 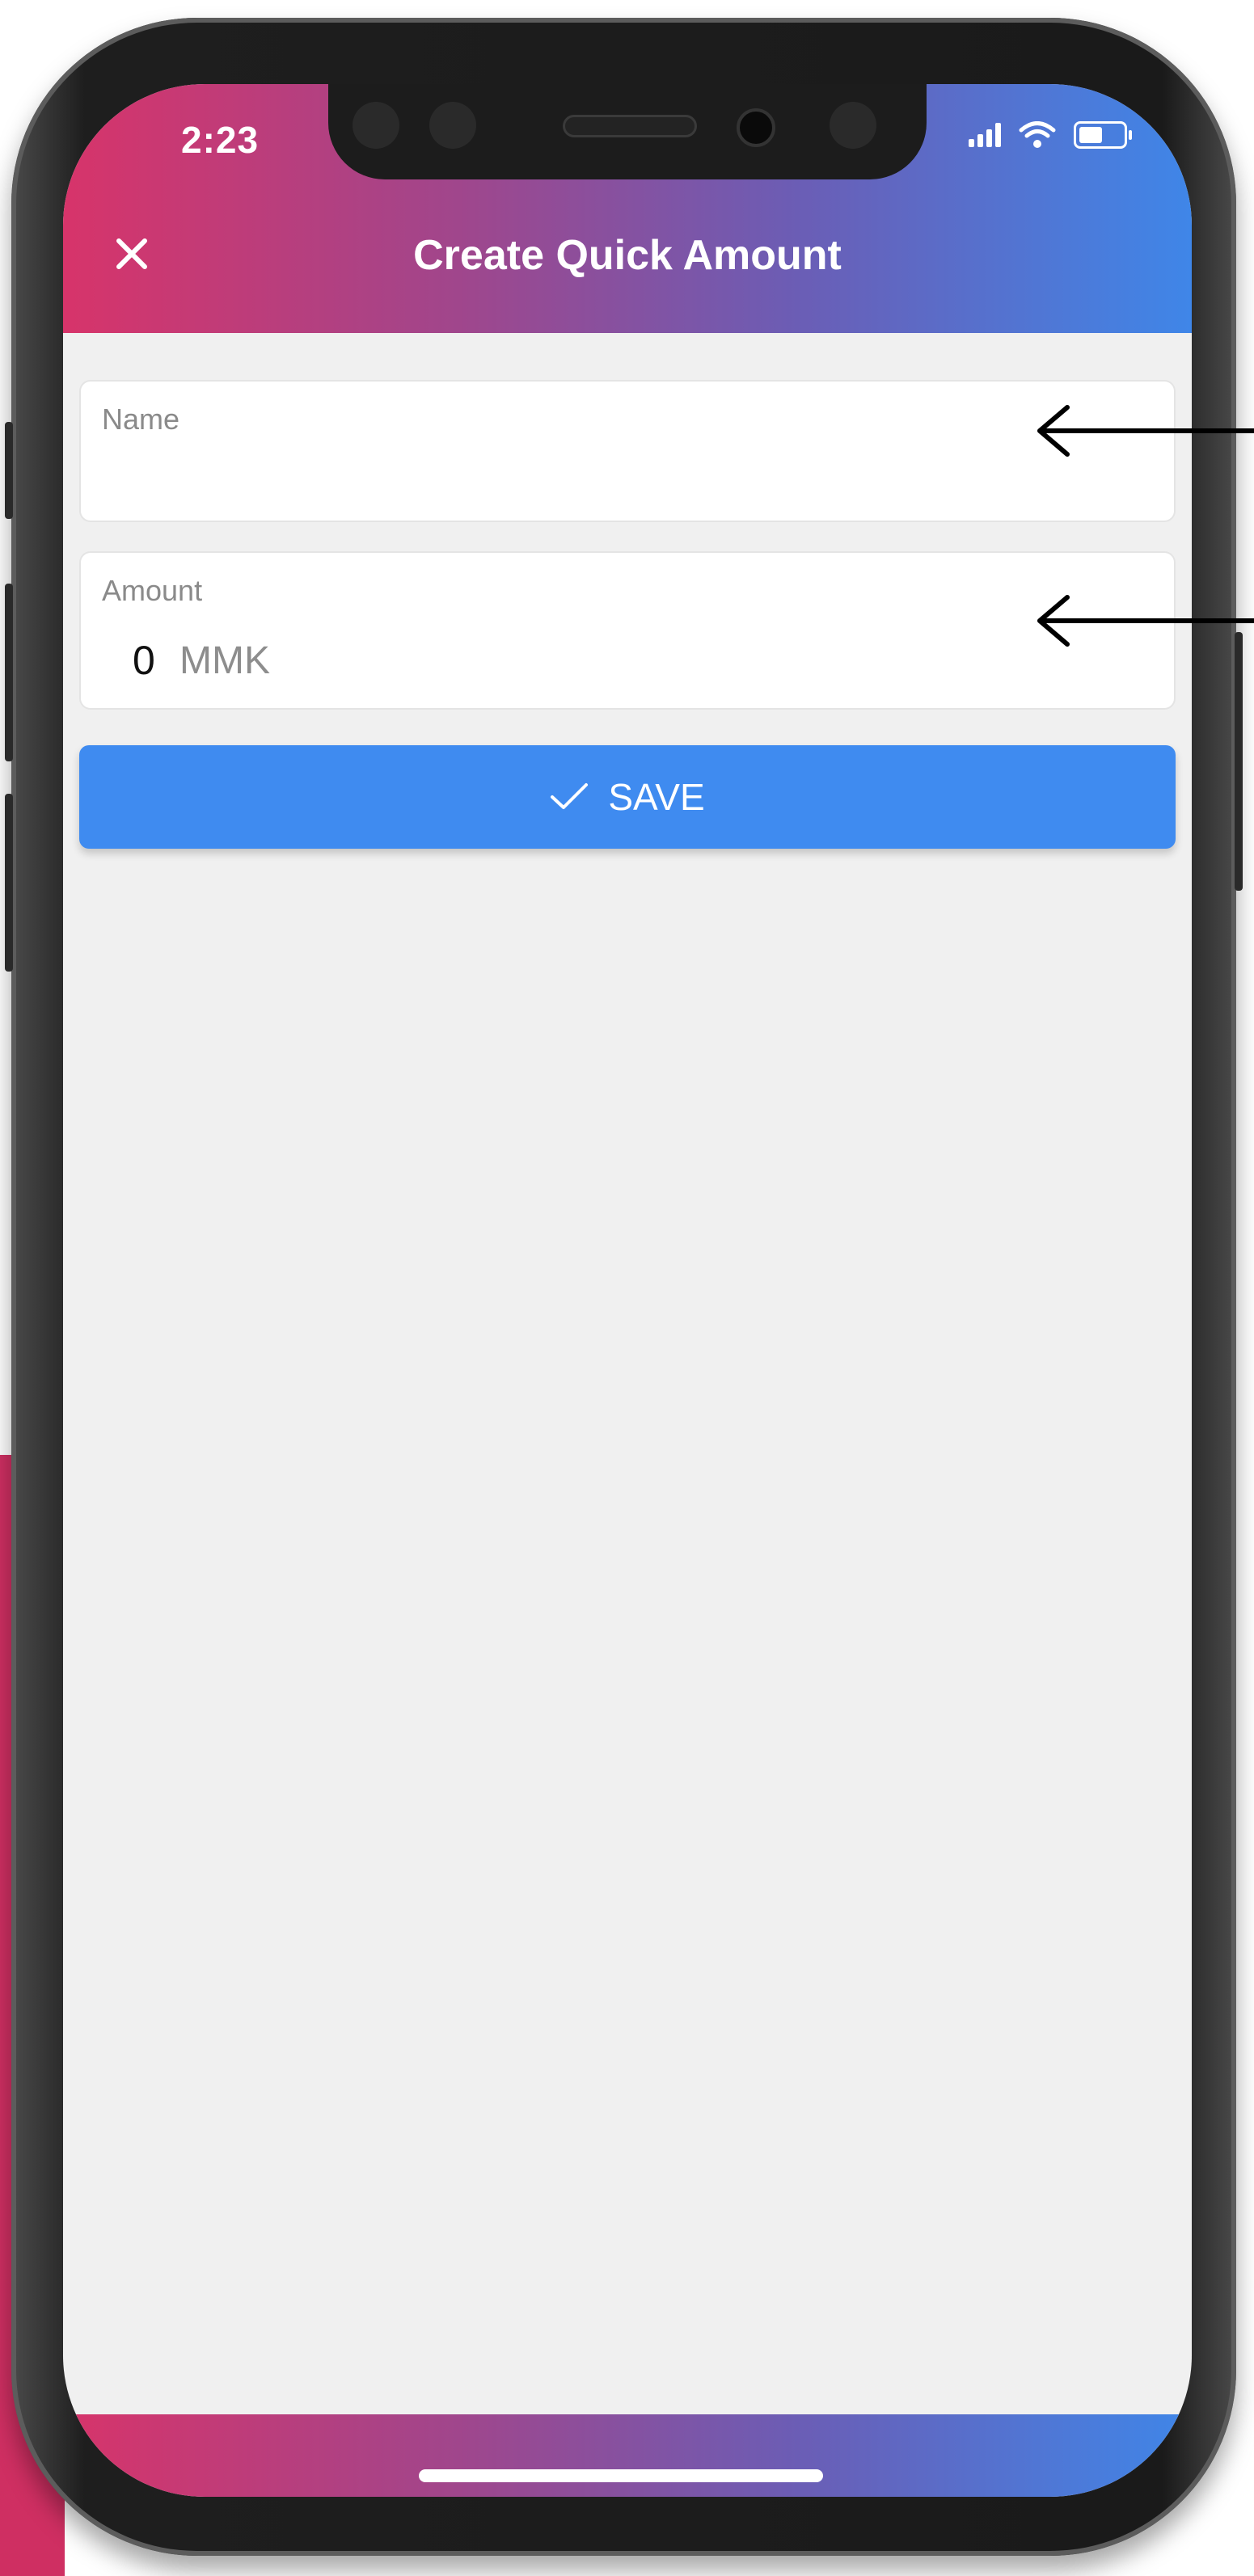 I want to click on wifi-icon, so click(x=1037, y=134).